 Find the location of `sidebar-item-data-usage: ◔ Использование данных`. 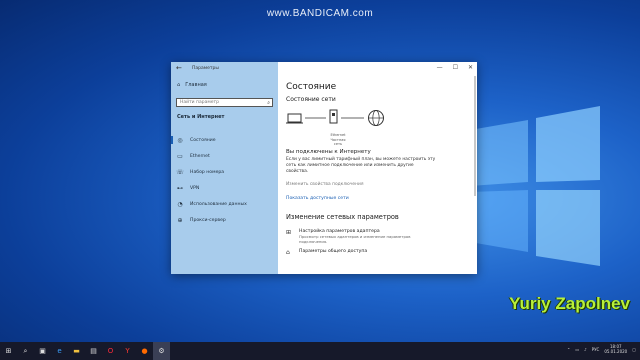

sidebar-item-data-usage: ◔ Использование данных is located at coordinates (224, 204).